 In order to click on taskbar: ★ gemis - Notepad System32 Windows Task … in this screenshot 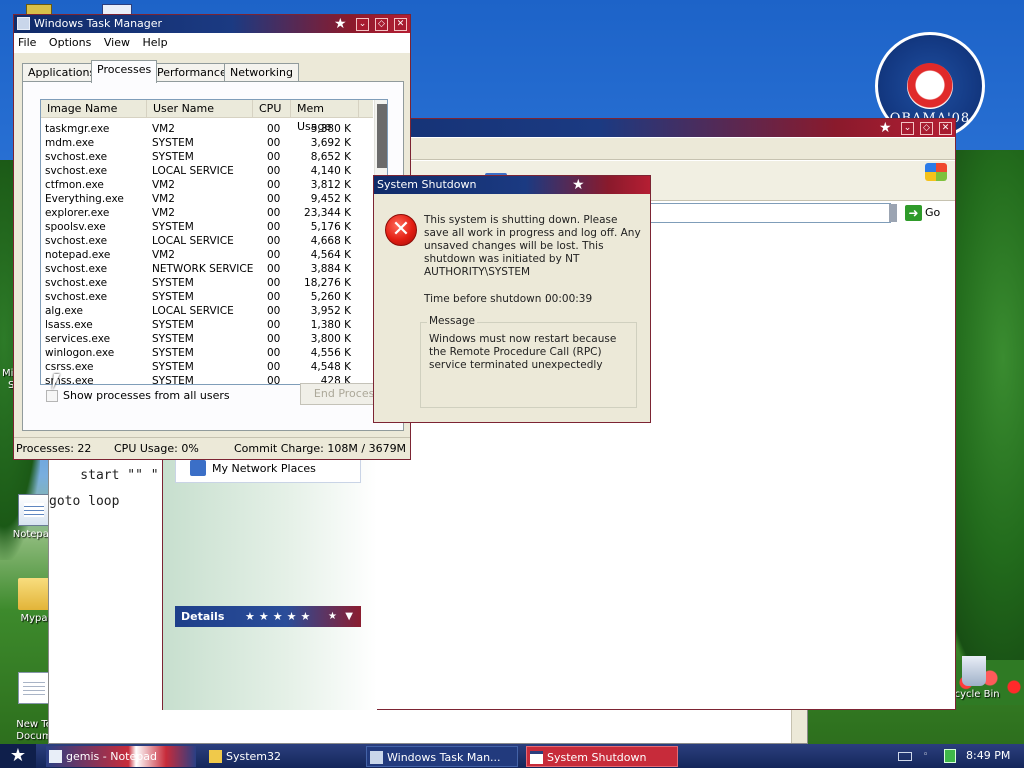, I will do `click(512, 756)`.